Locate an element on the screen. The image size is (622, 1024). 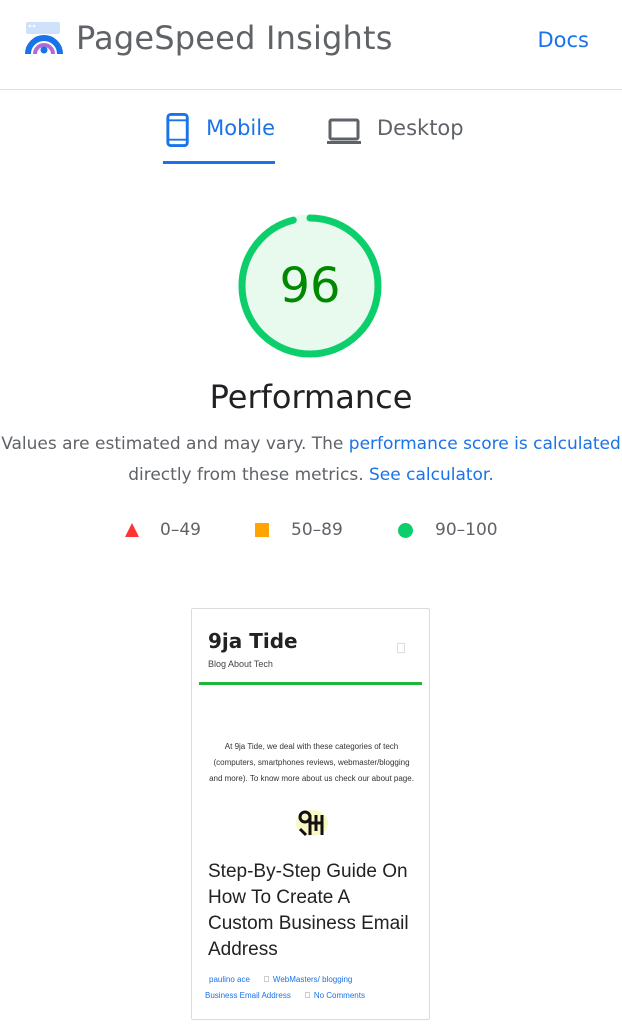
app-title: PageSpeed Insights is located at coordinates (234, 38).